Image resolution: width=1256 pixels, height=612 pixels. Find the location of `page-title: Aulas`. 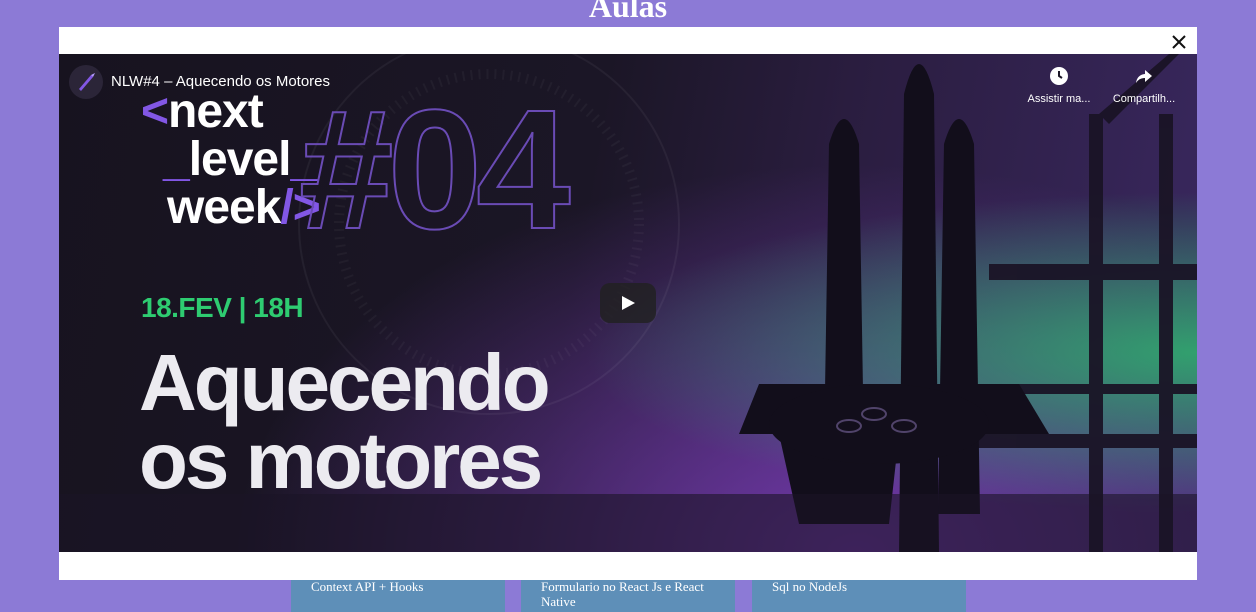

page-title: Aulas is located at coordinates (628, 12).